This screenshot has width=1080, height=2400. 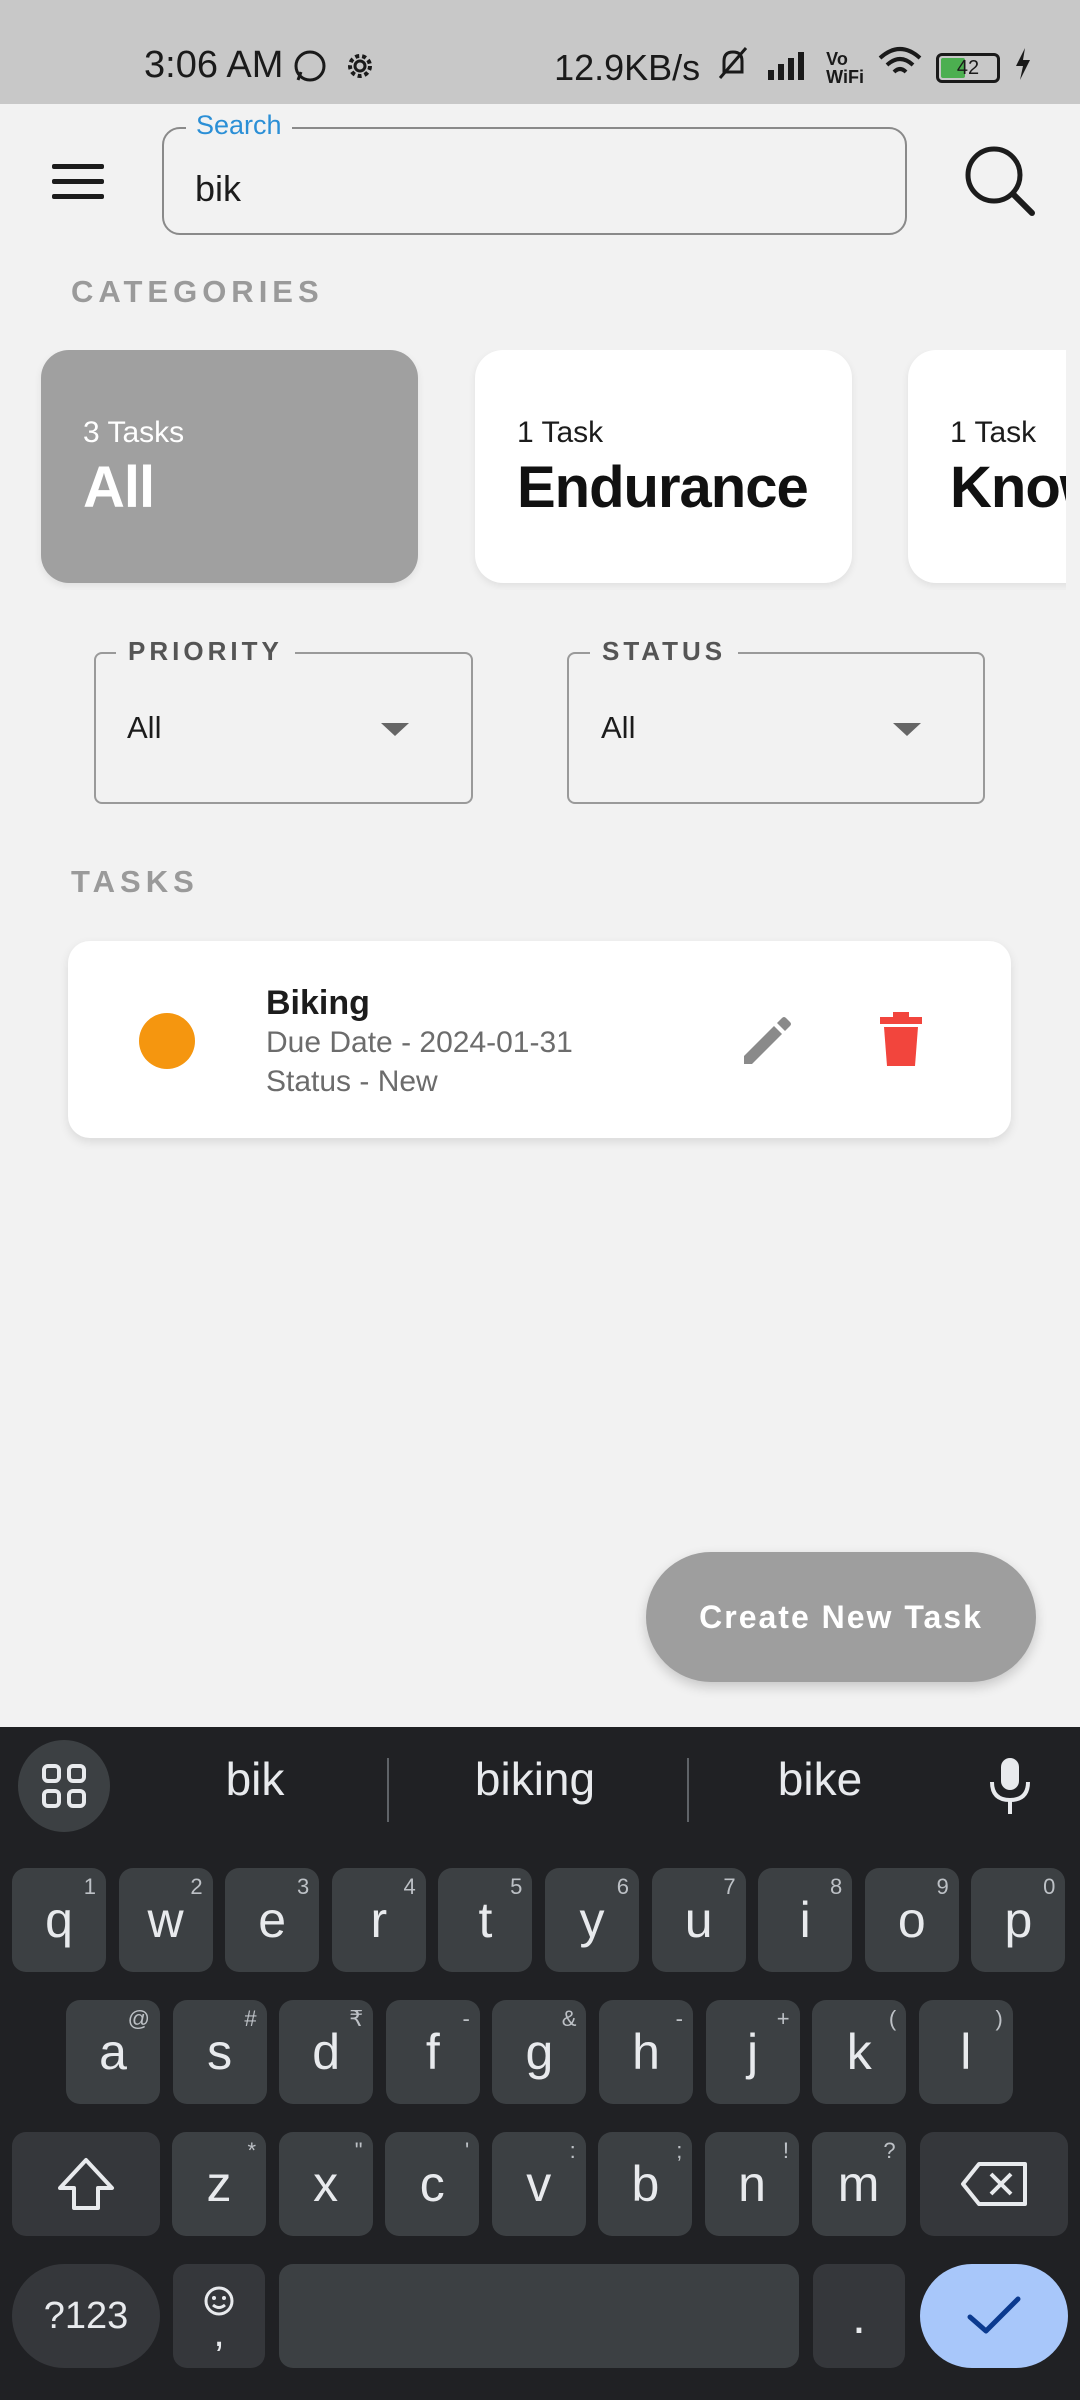 What do you see at coordinates (729, 1886) in the screenshot?
I see `key-hint: 7` at bounding box center [729, 1886].